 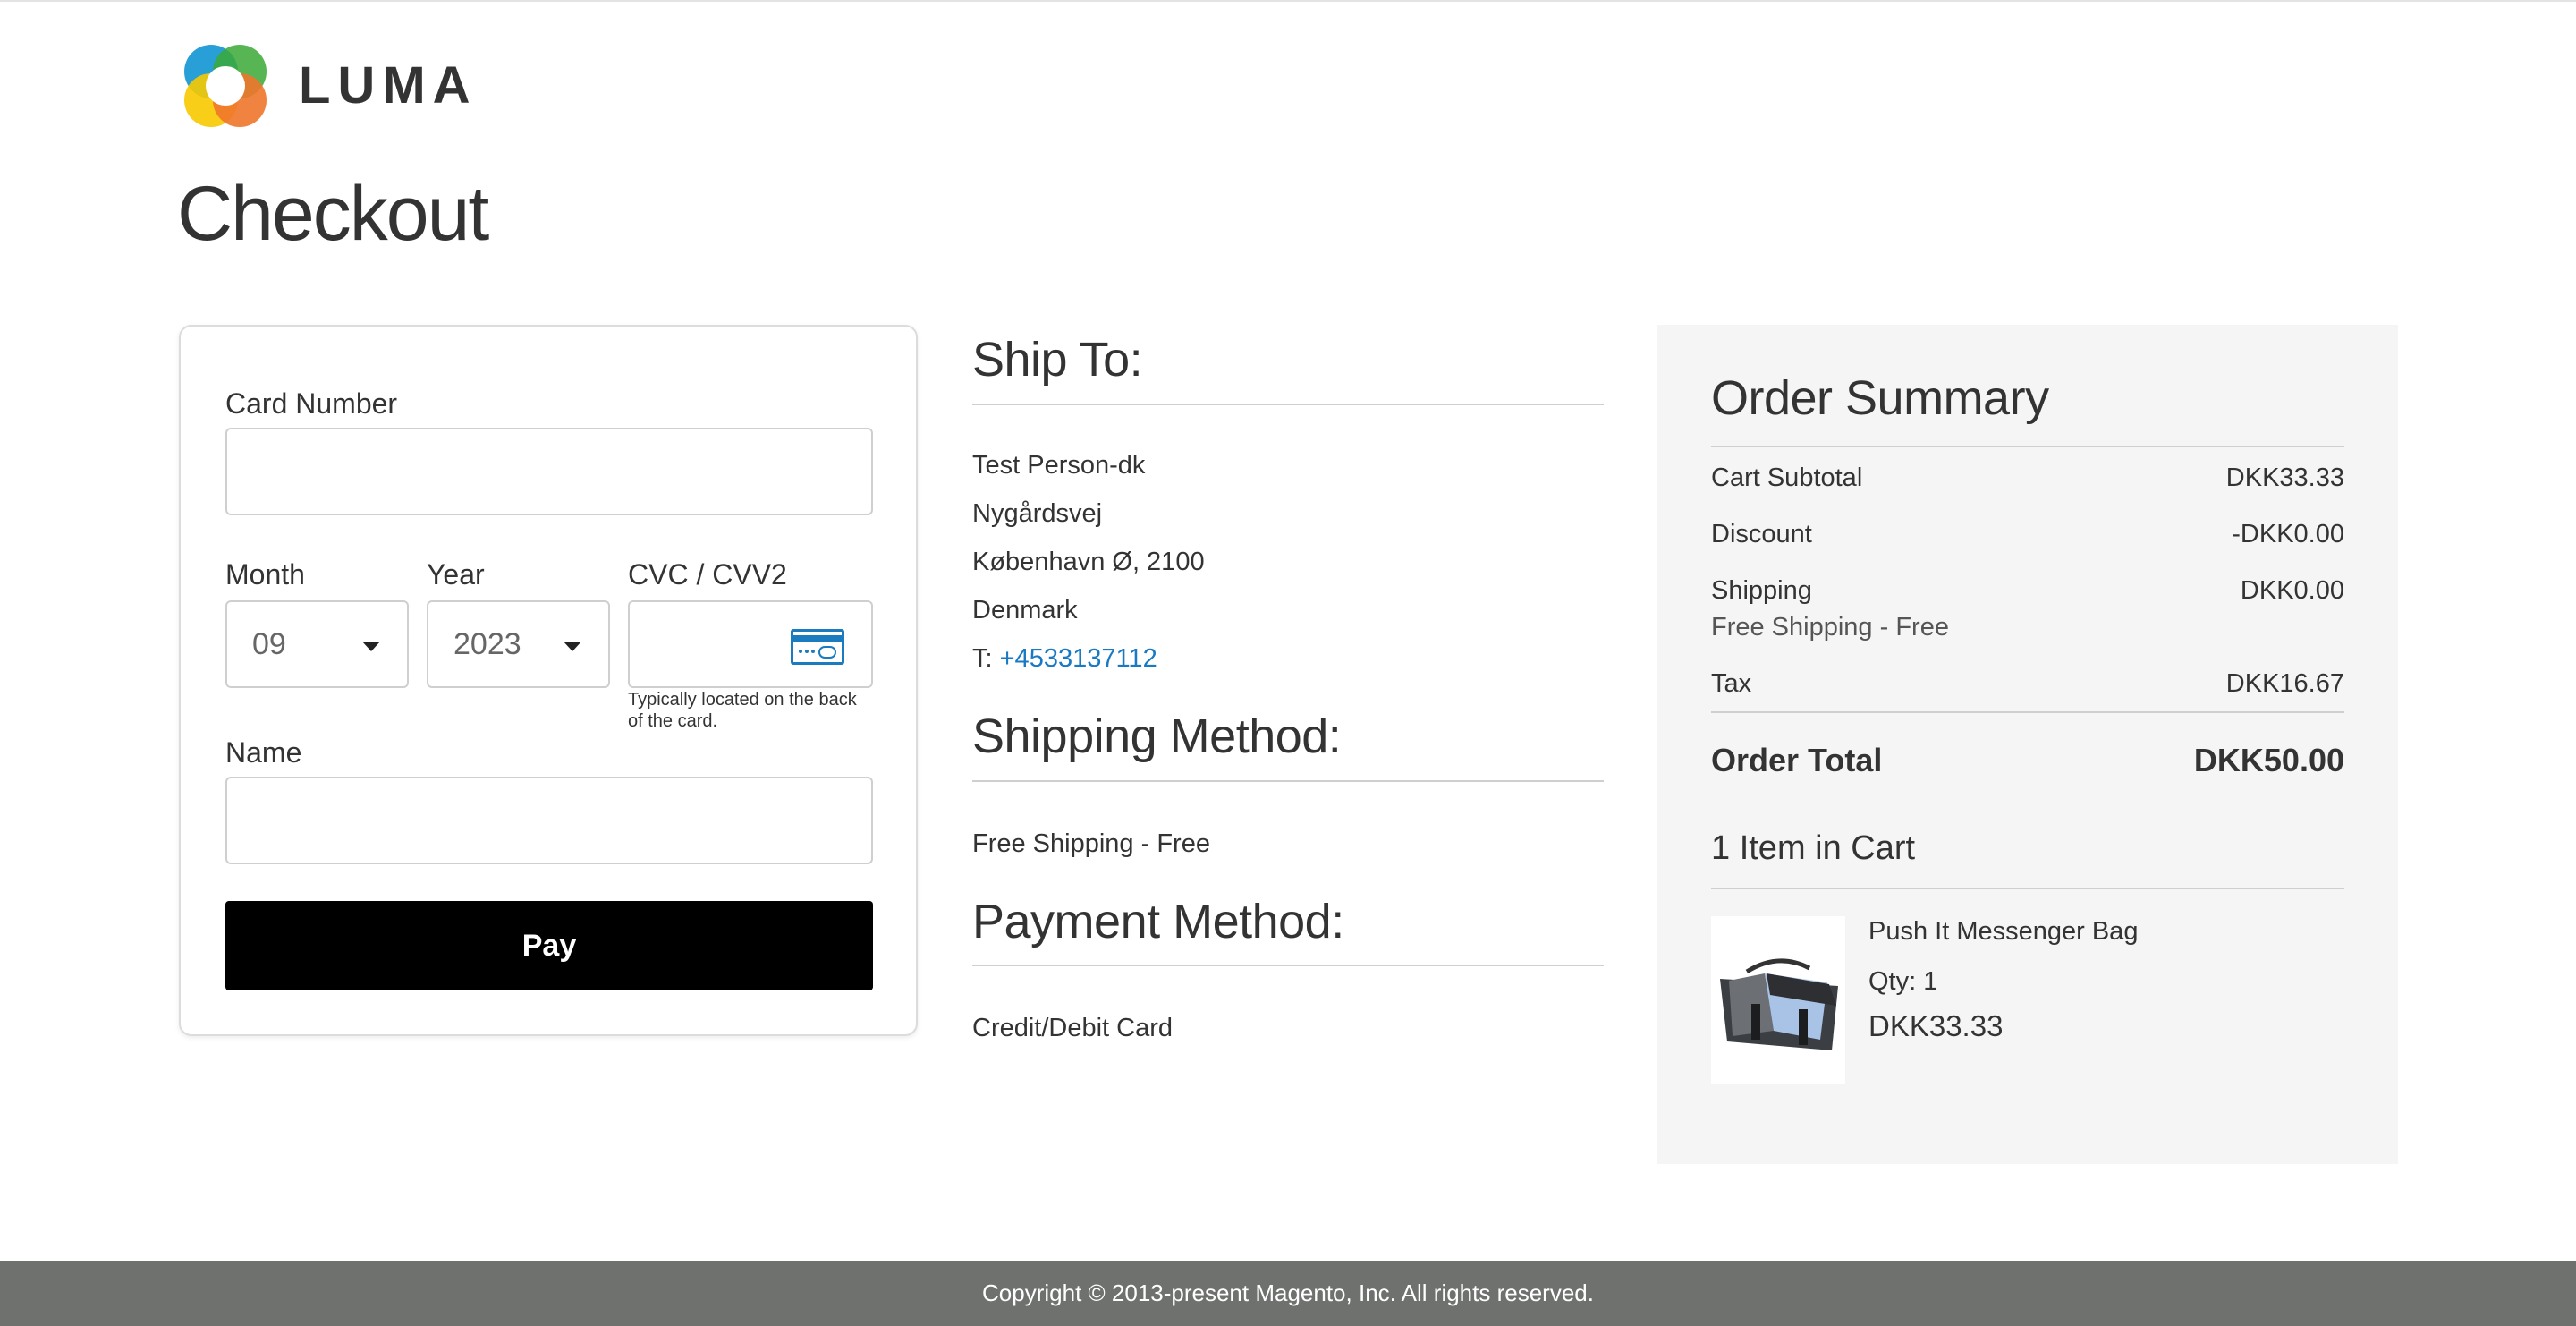 What do you see at coordinates (2003, 1000) in the screenshot?
I see `cart-item-details: Push It Messenger Bag Qty: 1 DKK33.33` at bounding box center [2003, 1000].